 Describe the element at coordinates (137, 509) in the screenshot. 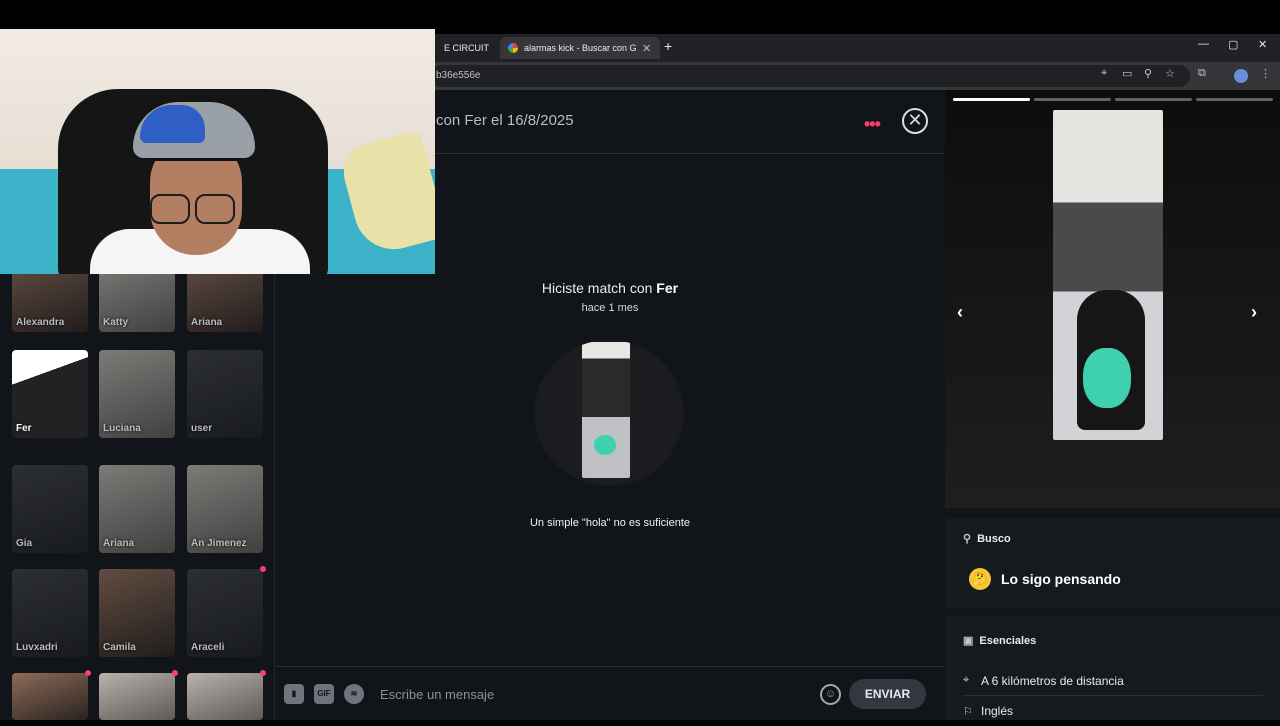

I see `match-card: Ariana` at that location.